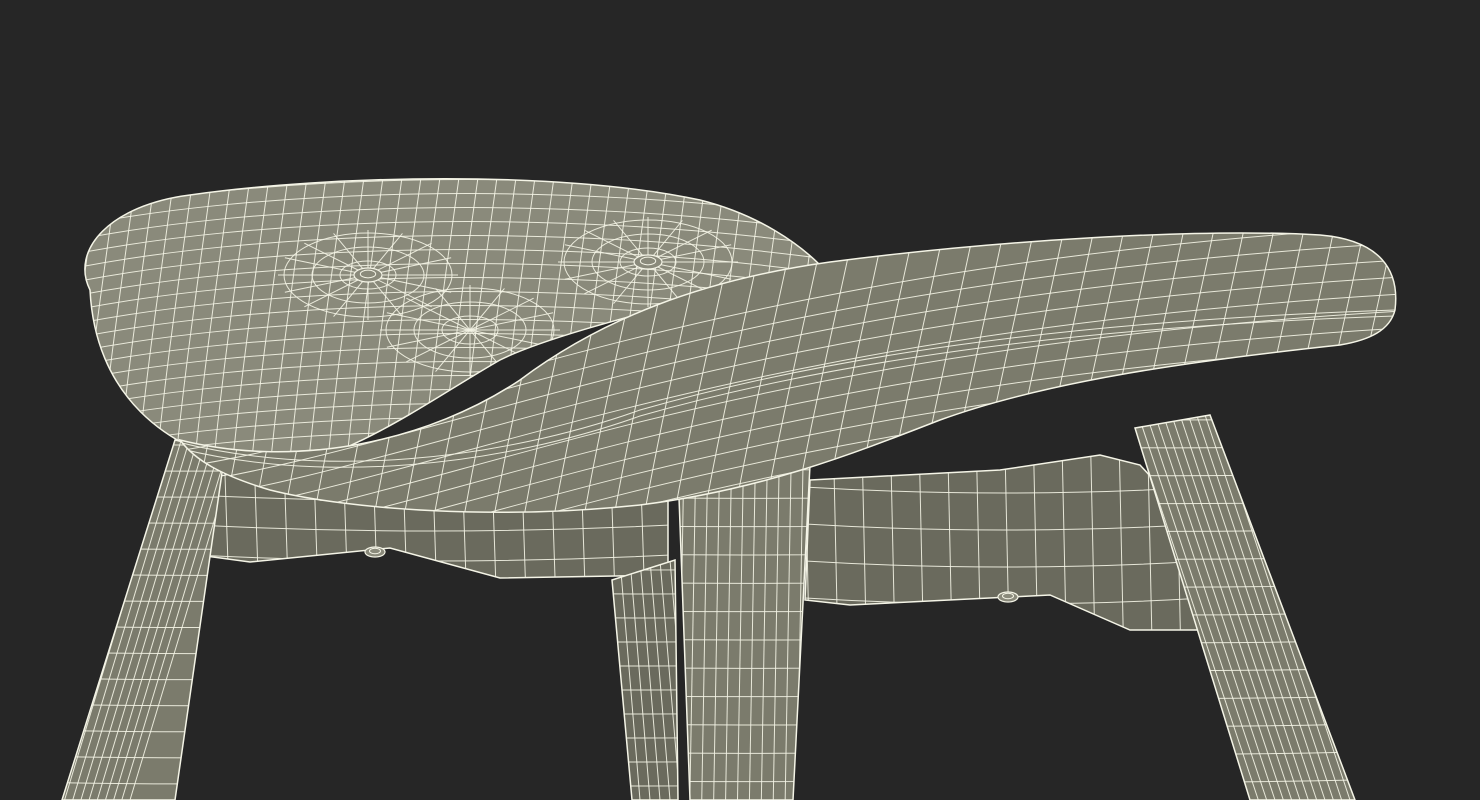 Image resolution: width=1480 pixels, height=800 pixels. Describe the element at coordinates (1002, 542) in the screenshot. I see `rail-right` at that location.